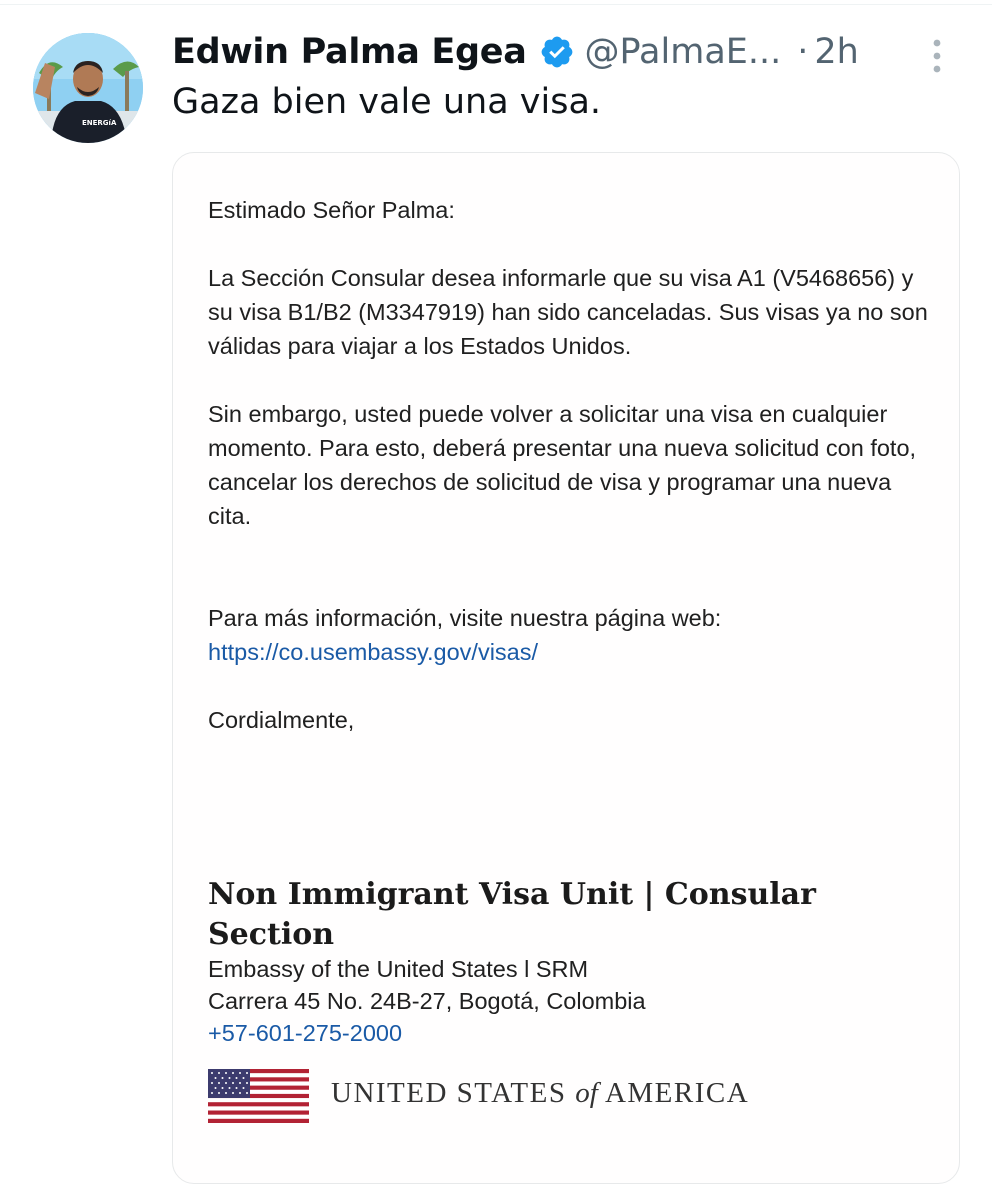 Image resolution: width=992 pixels, height=1184 pixels. What do you see at coordinates (673, 1093) in the screenshot?
I see `wordmark-america: AMERICA` at bounding box center [673, 1093].